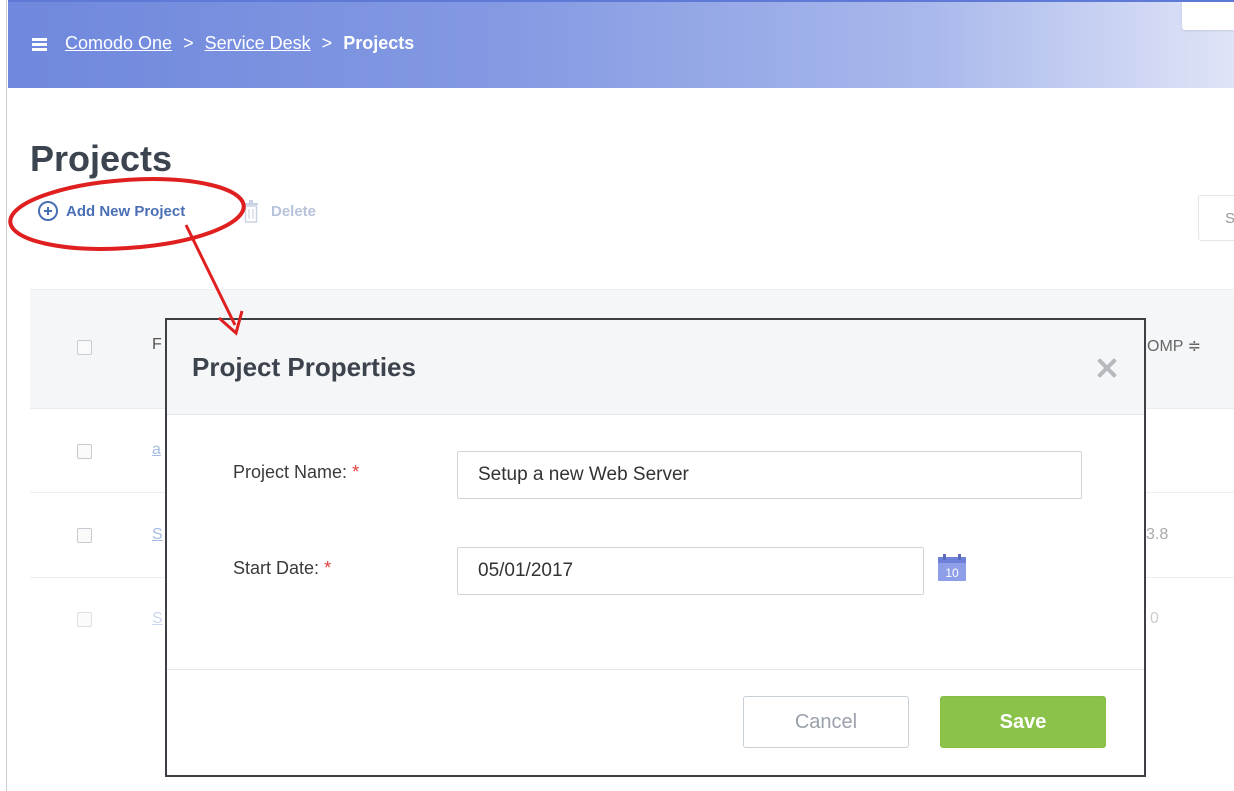 The width and height of the screenshot is (1234, 791). Describe the element at coordinates (379, 43) in the screenshot. I see `breadcrumb-current: Projects` at that location.